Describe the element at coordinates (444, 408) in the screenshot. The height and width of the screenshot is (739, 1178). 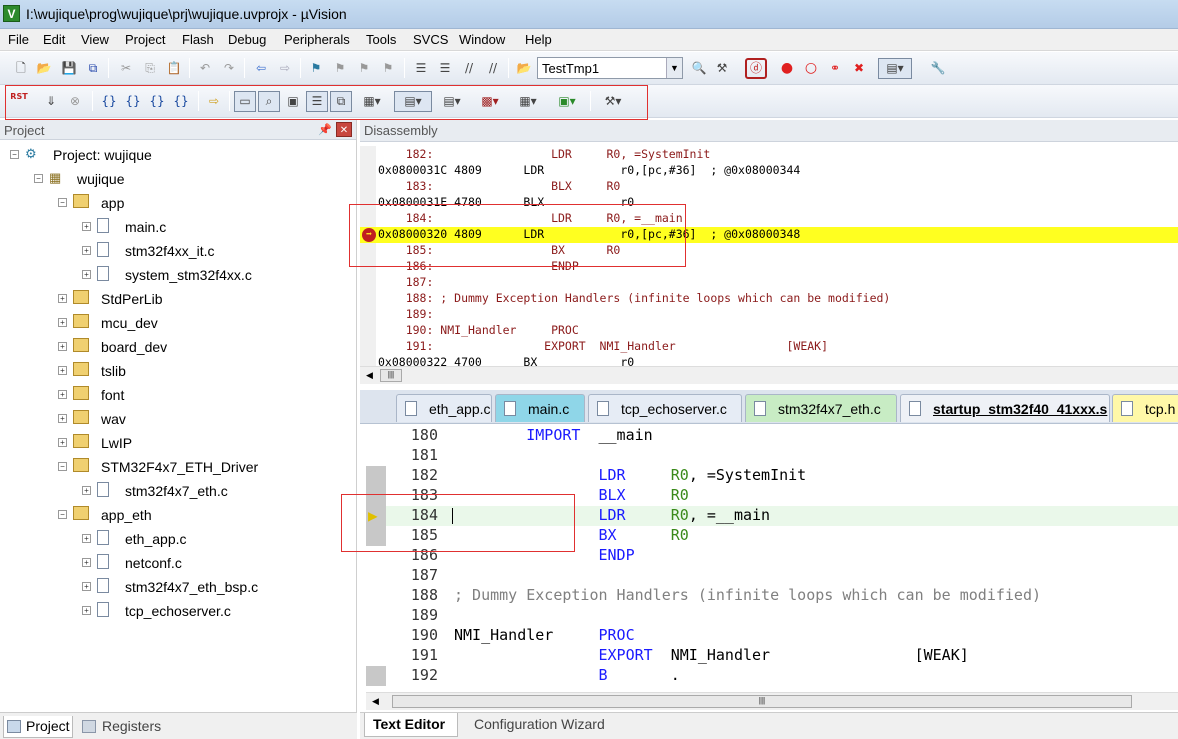
I see `editor-tab: eth_app.c` at that location.